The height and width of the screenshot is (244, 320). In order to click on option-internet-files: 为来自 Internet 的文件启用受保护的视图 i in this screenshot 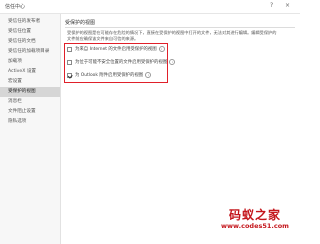, I will do `click(116, 49)`.